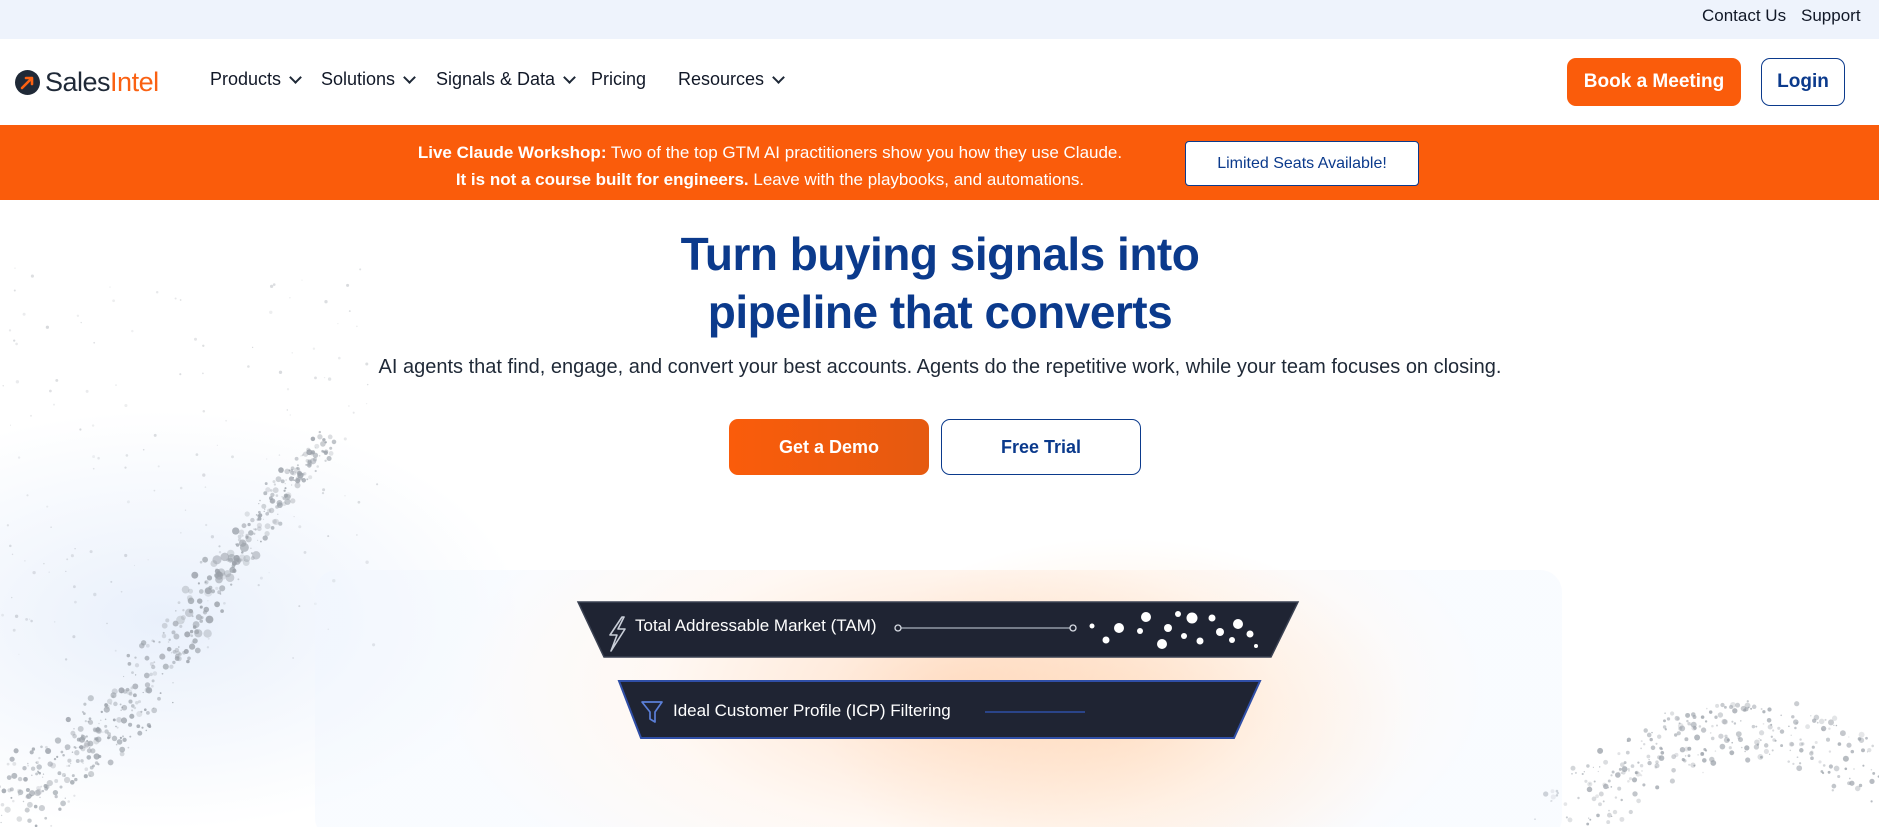  Describe the element at coordinates (1803, 82) in the screenshot. I see `login-button: Login` at that location.